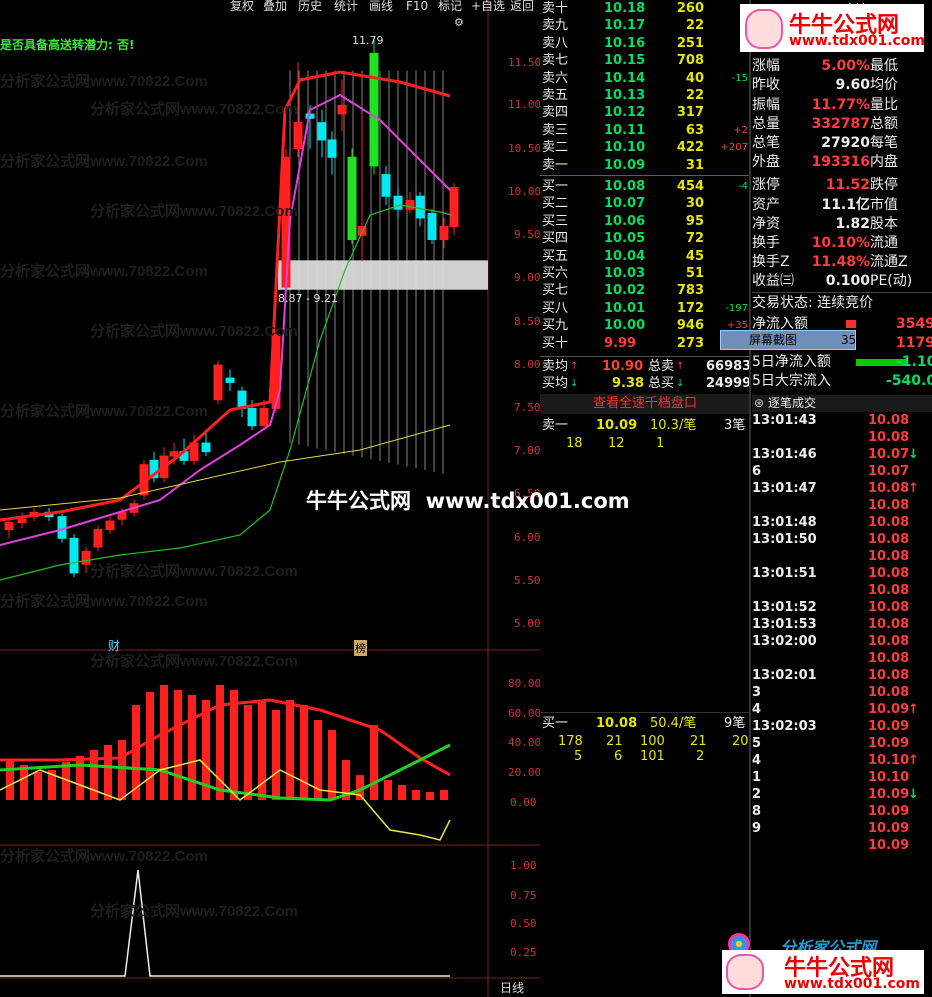  I want to click on level-change: -197, so click(736, 308).